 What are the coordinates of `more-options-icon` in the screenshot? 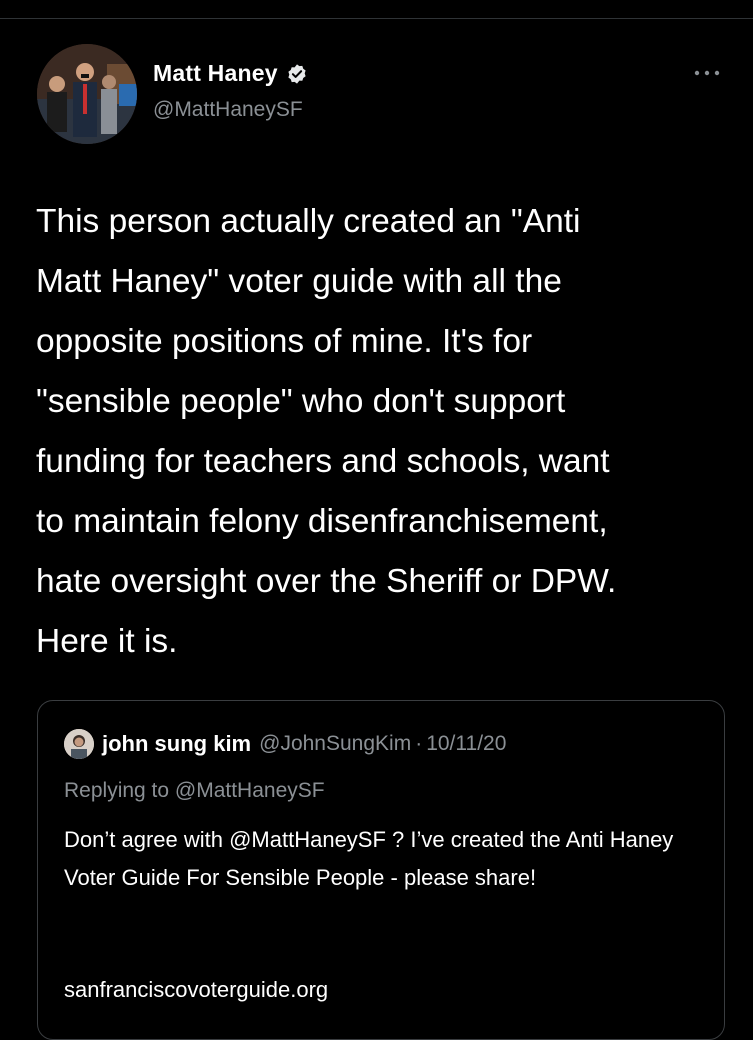 It's located at (707, 73).